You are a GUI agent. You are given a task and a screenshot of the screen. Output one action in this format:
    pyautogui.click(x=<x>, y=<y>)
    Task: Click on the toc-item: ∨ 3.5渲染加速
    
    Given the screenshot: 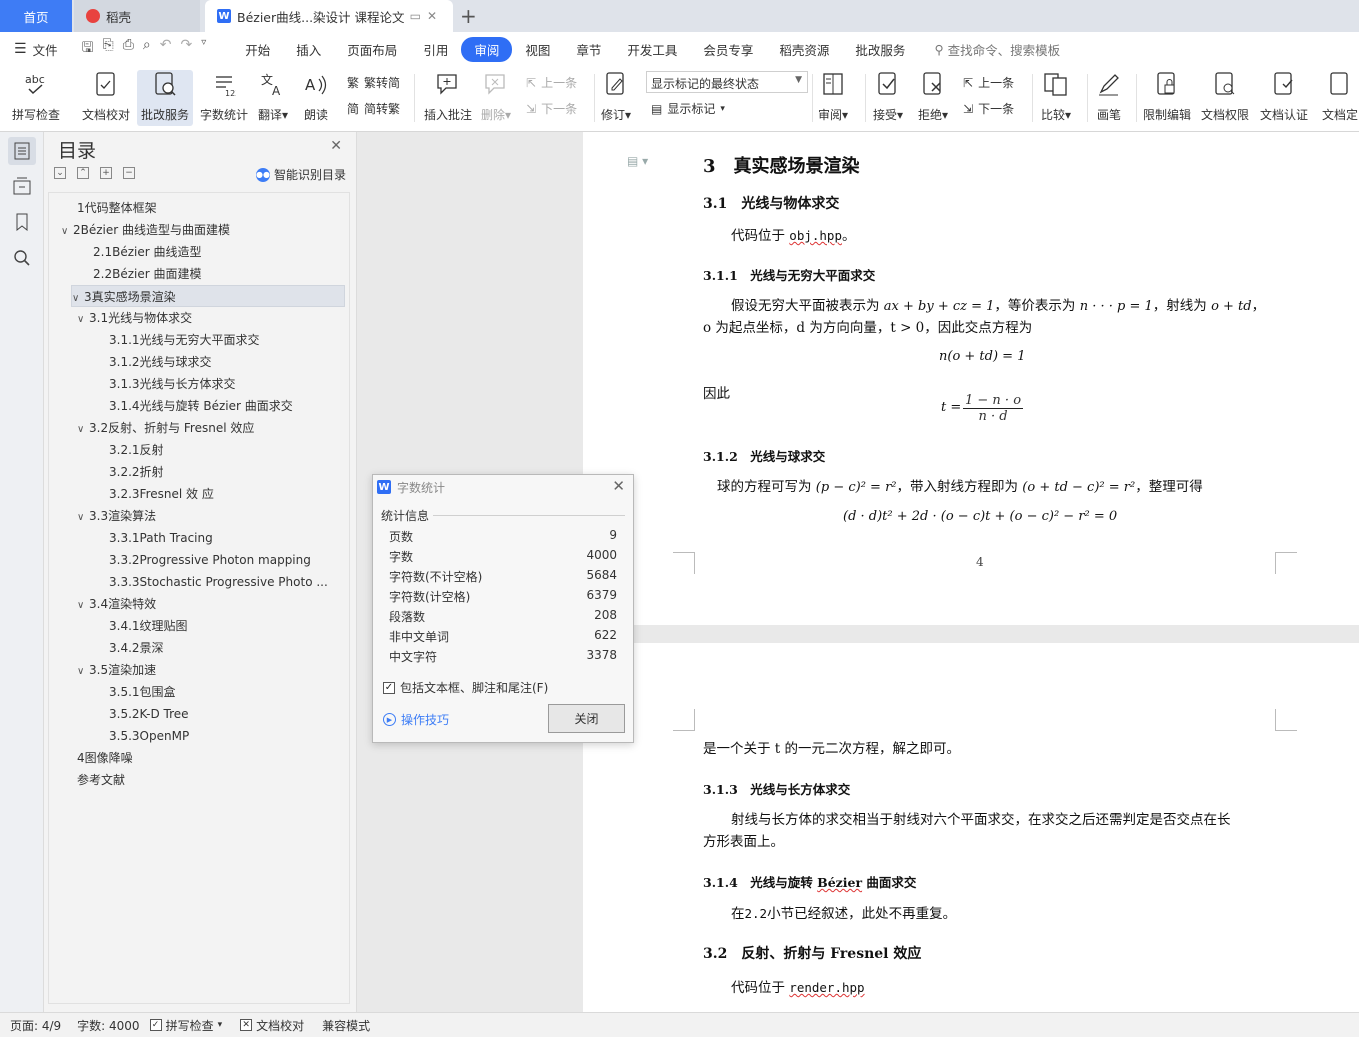 What is the action you would take?
    pyautogui.click(x=211, y=670)
    